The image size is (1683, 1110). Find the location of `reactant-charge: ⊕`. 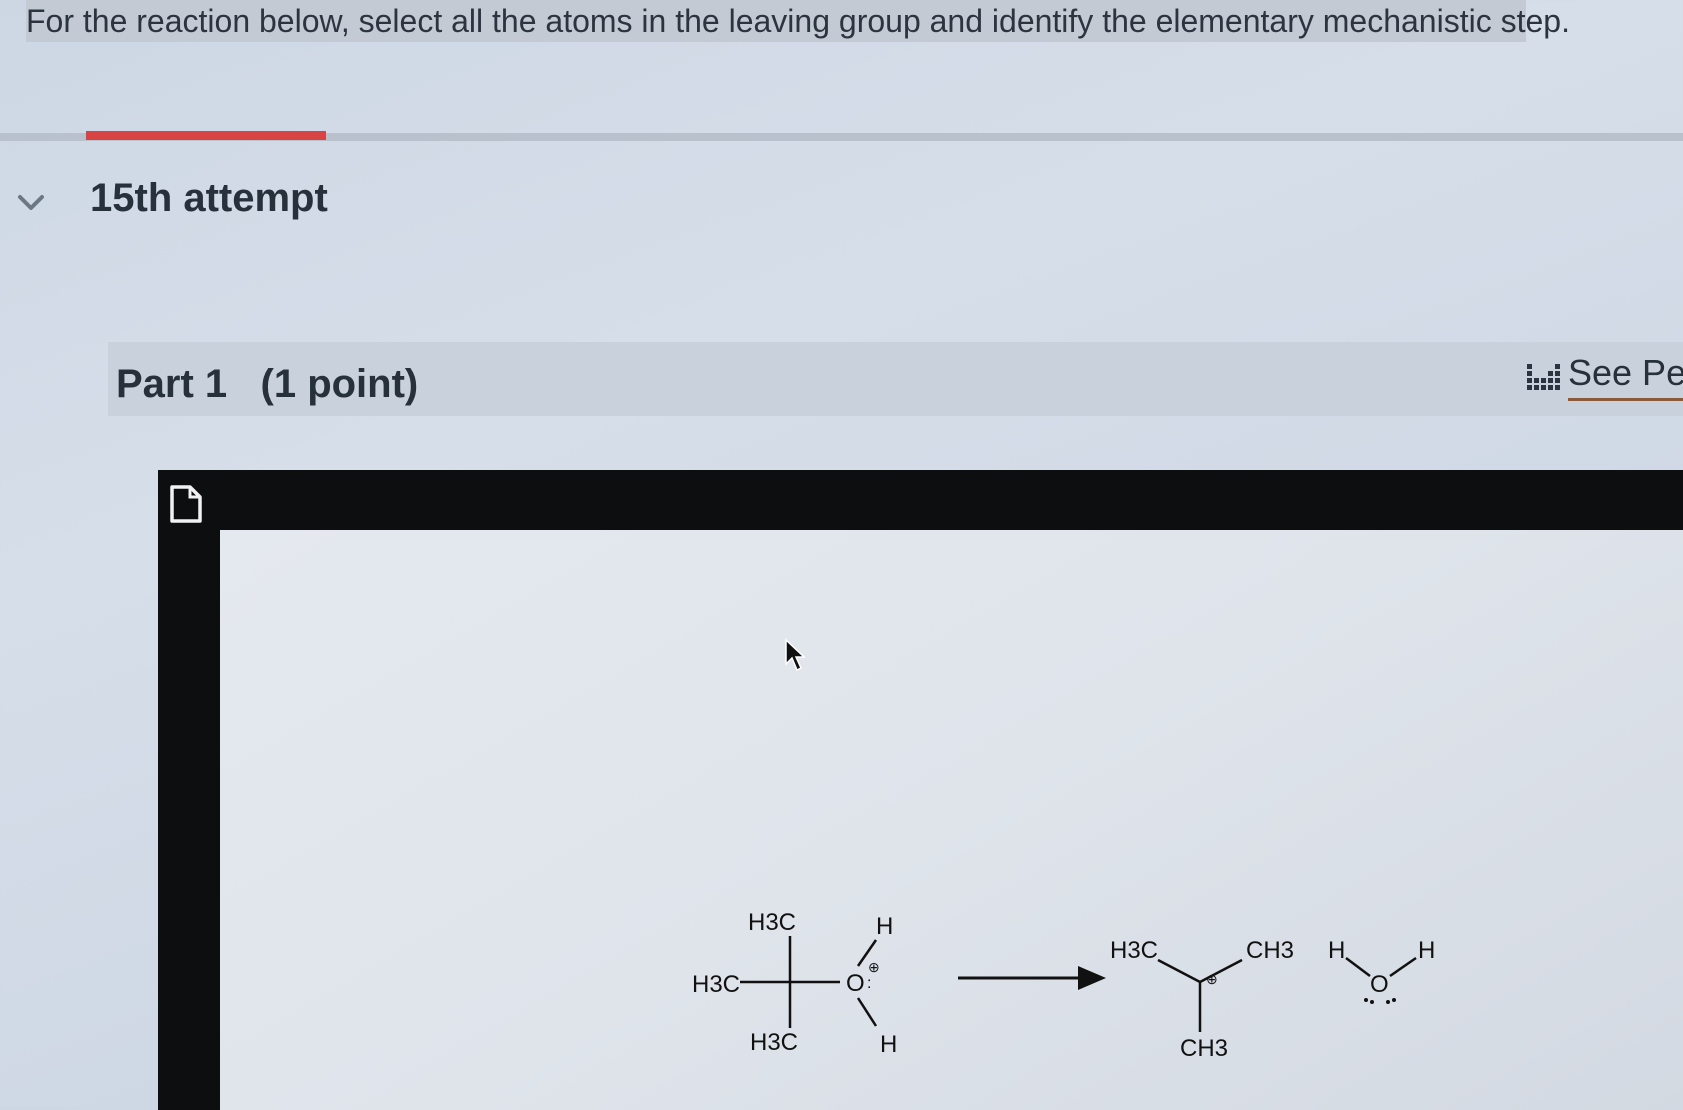

reactant-charge: ⊕ is located at coordinates (874, 967).